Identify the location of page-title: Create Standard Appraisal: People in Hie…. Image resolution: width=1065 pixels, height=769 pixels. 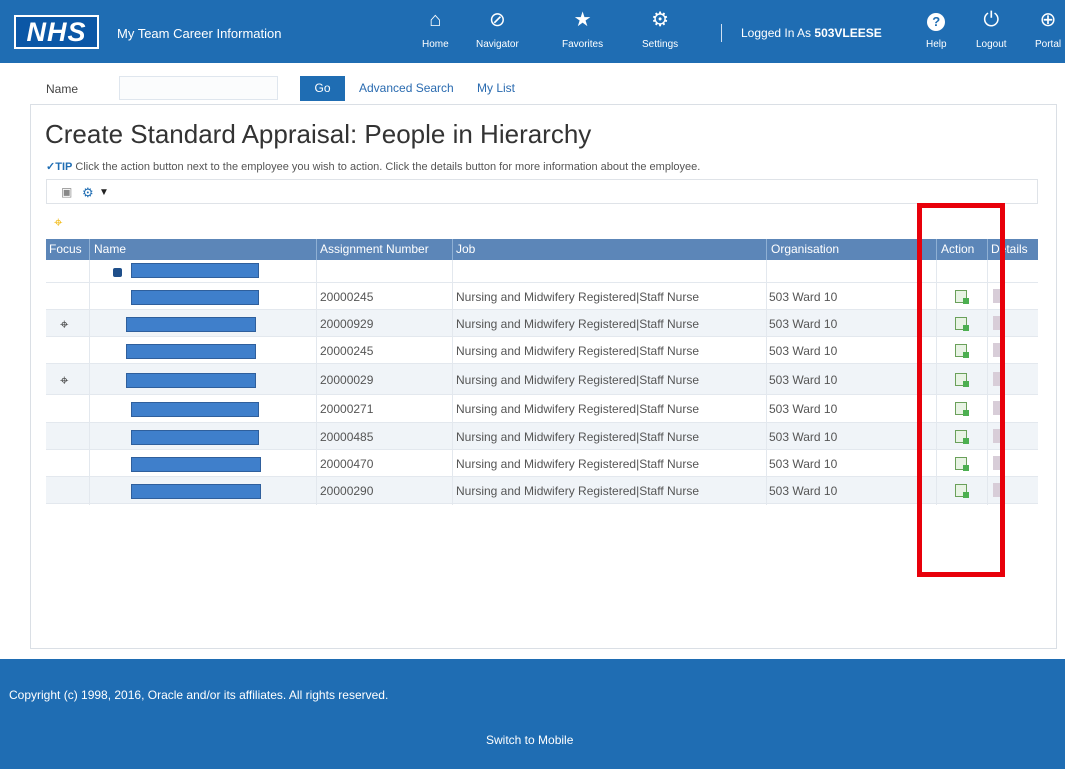
(318, 134).